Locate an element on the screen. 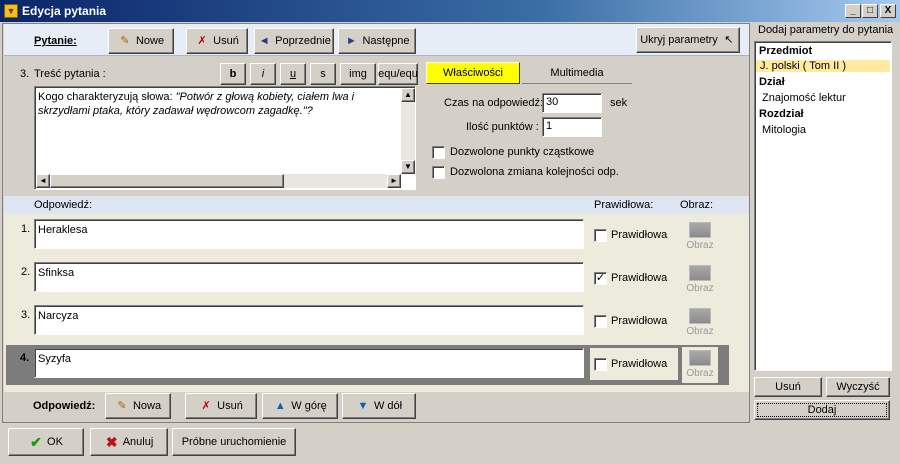  points-input: 1 is located at coordinates (572, 127).